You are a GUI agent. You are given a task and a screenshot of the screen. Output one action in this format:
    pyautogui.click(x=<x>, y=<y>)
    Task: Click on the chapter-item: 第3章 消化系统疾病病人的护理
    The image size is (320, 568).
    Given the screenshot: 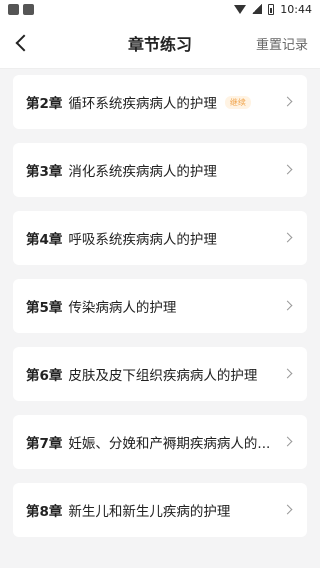 What is the action you would take?
    pyautogui.click(x=160, y=170)
    